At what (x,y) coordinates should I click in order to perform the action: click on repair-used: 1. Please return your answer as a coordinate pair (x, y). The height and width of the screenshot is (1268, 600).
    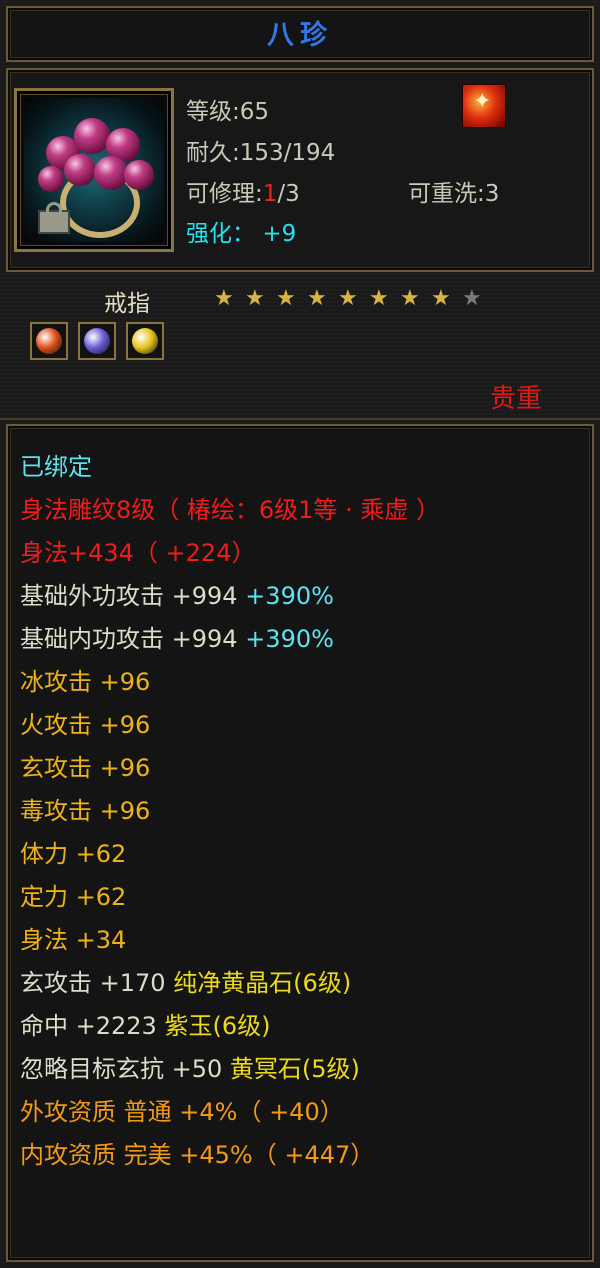
    Looking at the image, I should click on (270, 194).